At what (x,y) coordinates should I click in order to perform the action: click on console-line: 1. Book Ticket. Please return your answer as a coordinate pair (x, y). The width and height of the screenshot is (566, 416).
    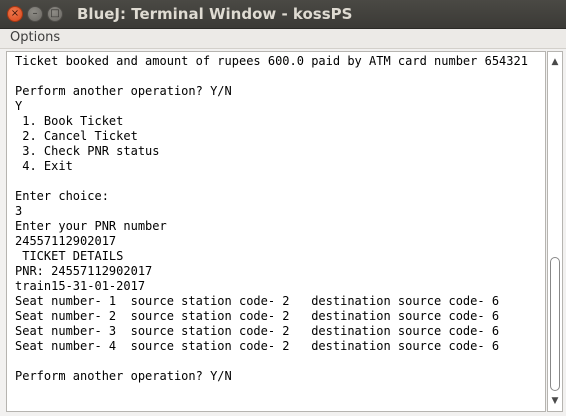
    Looking at the image, I should click on (69, 121).